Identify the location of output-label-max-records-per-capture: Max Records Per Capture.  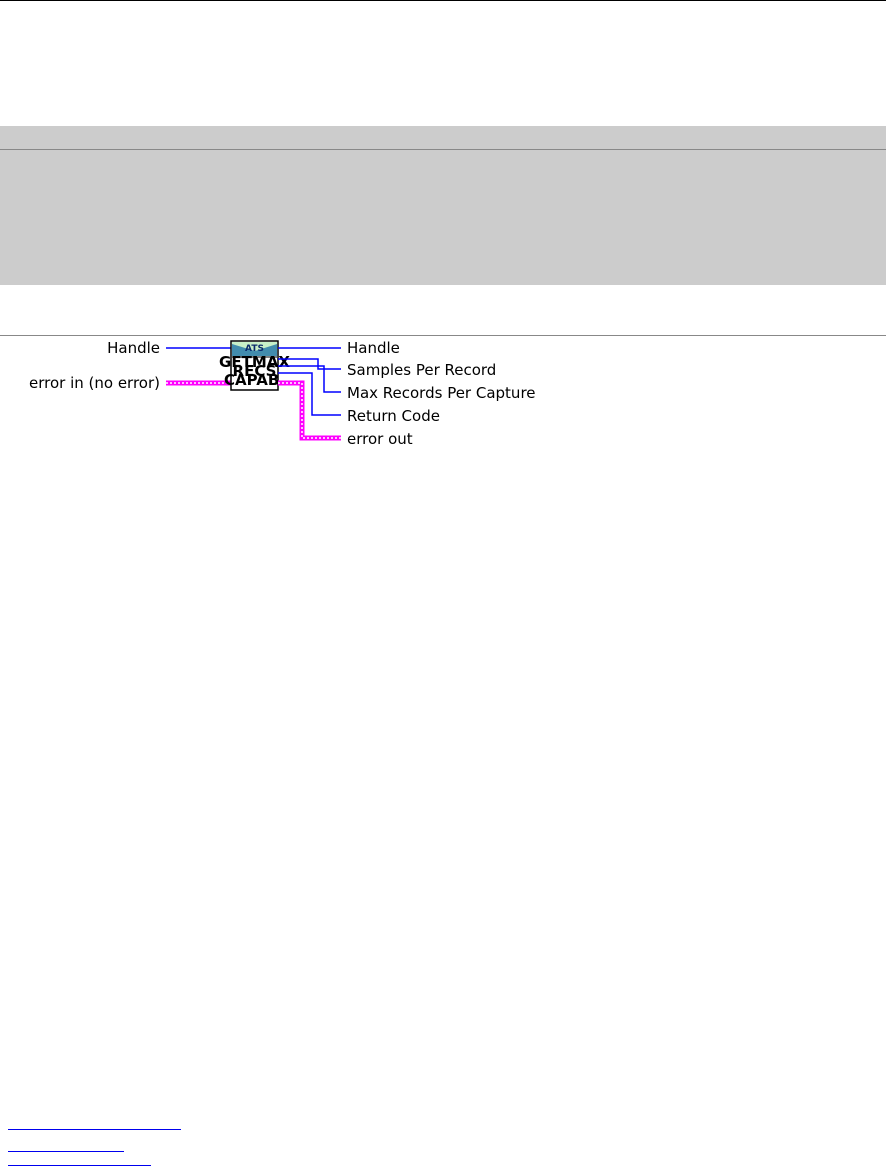
(441, 393).